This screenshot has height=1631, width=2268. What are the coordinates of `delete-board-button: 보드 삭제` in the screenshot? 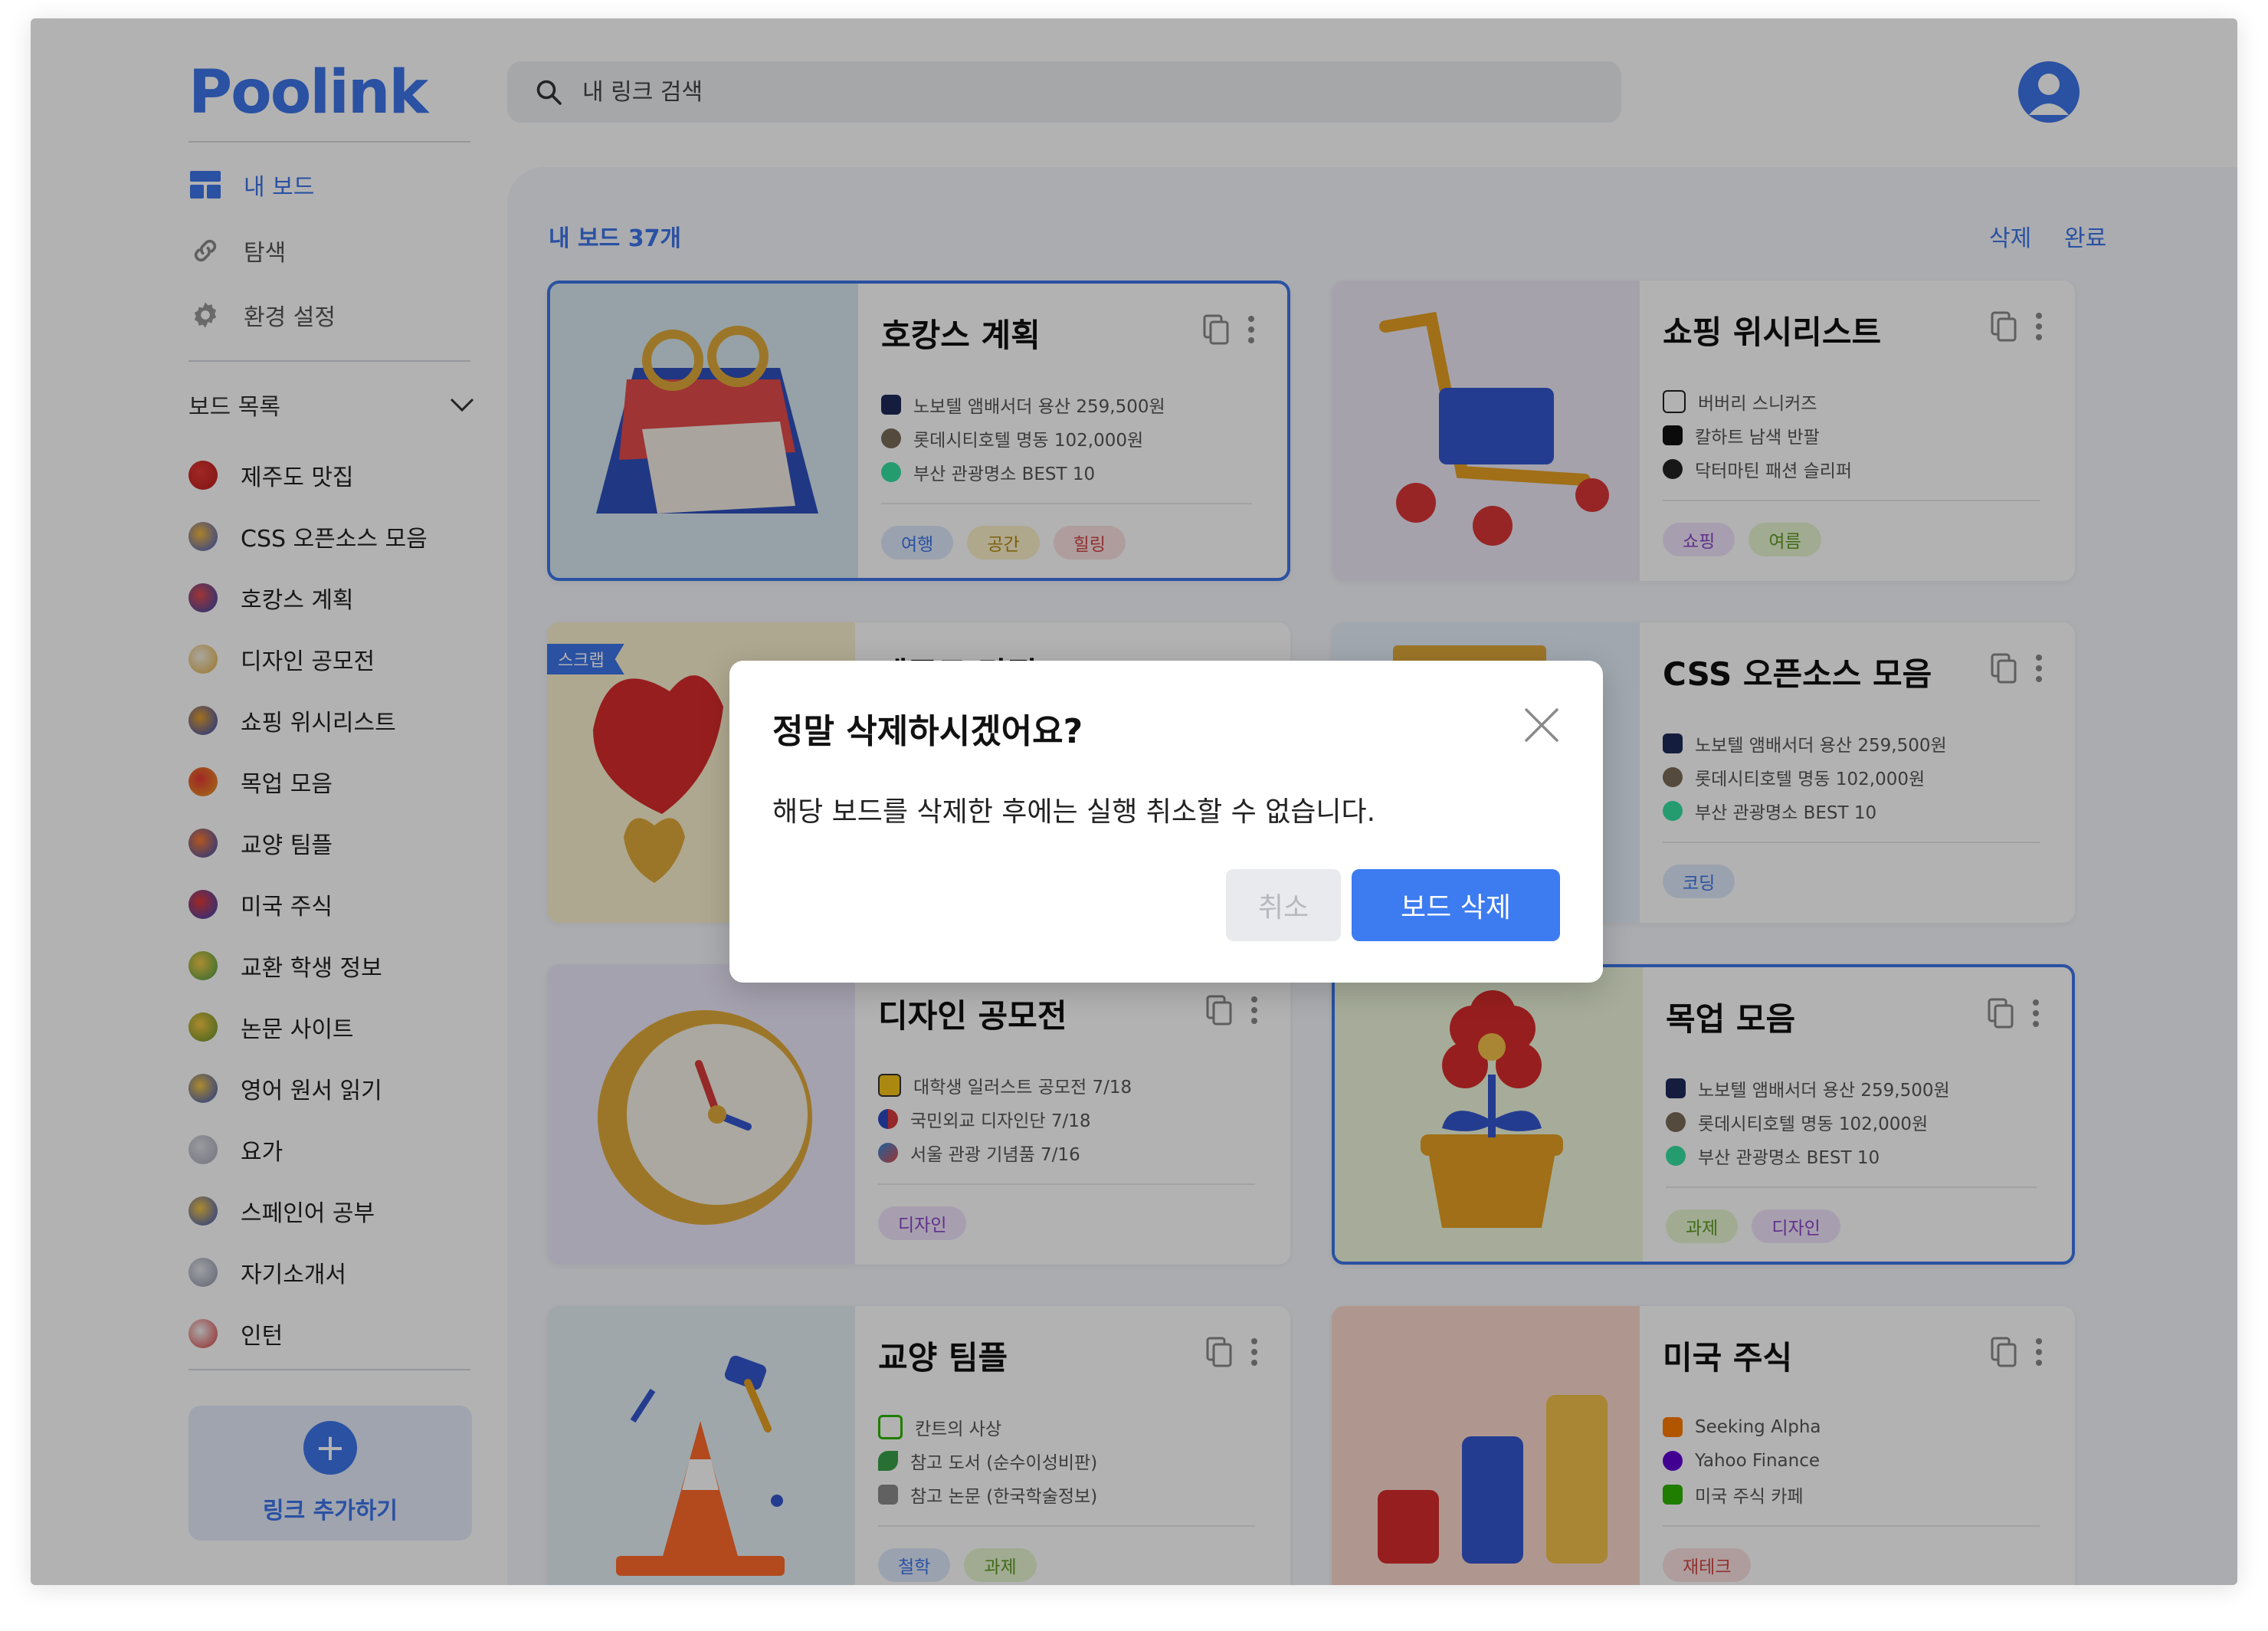 It's located at (1456, 905).